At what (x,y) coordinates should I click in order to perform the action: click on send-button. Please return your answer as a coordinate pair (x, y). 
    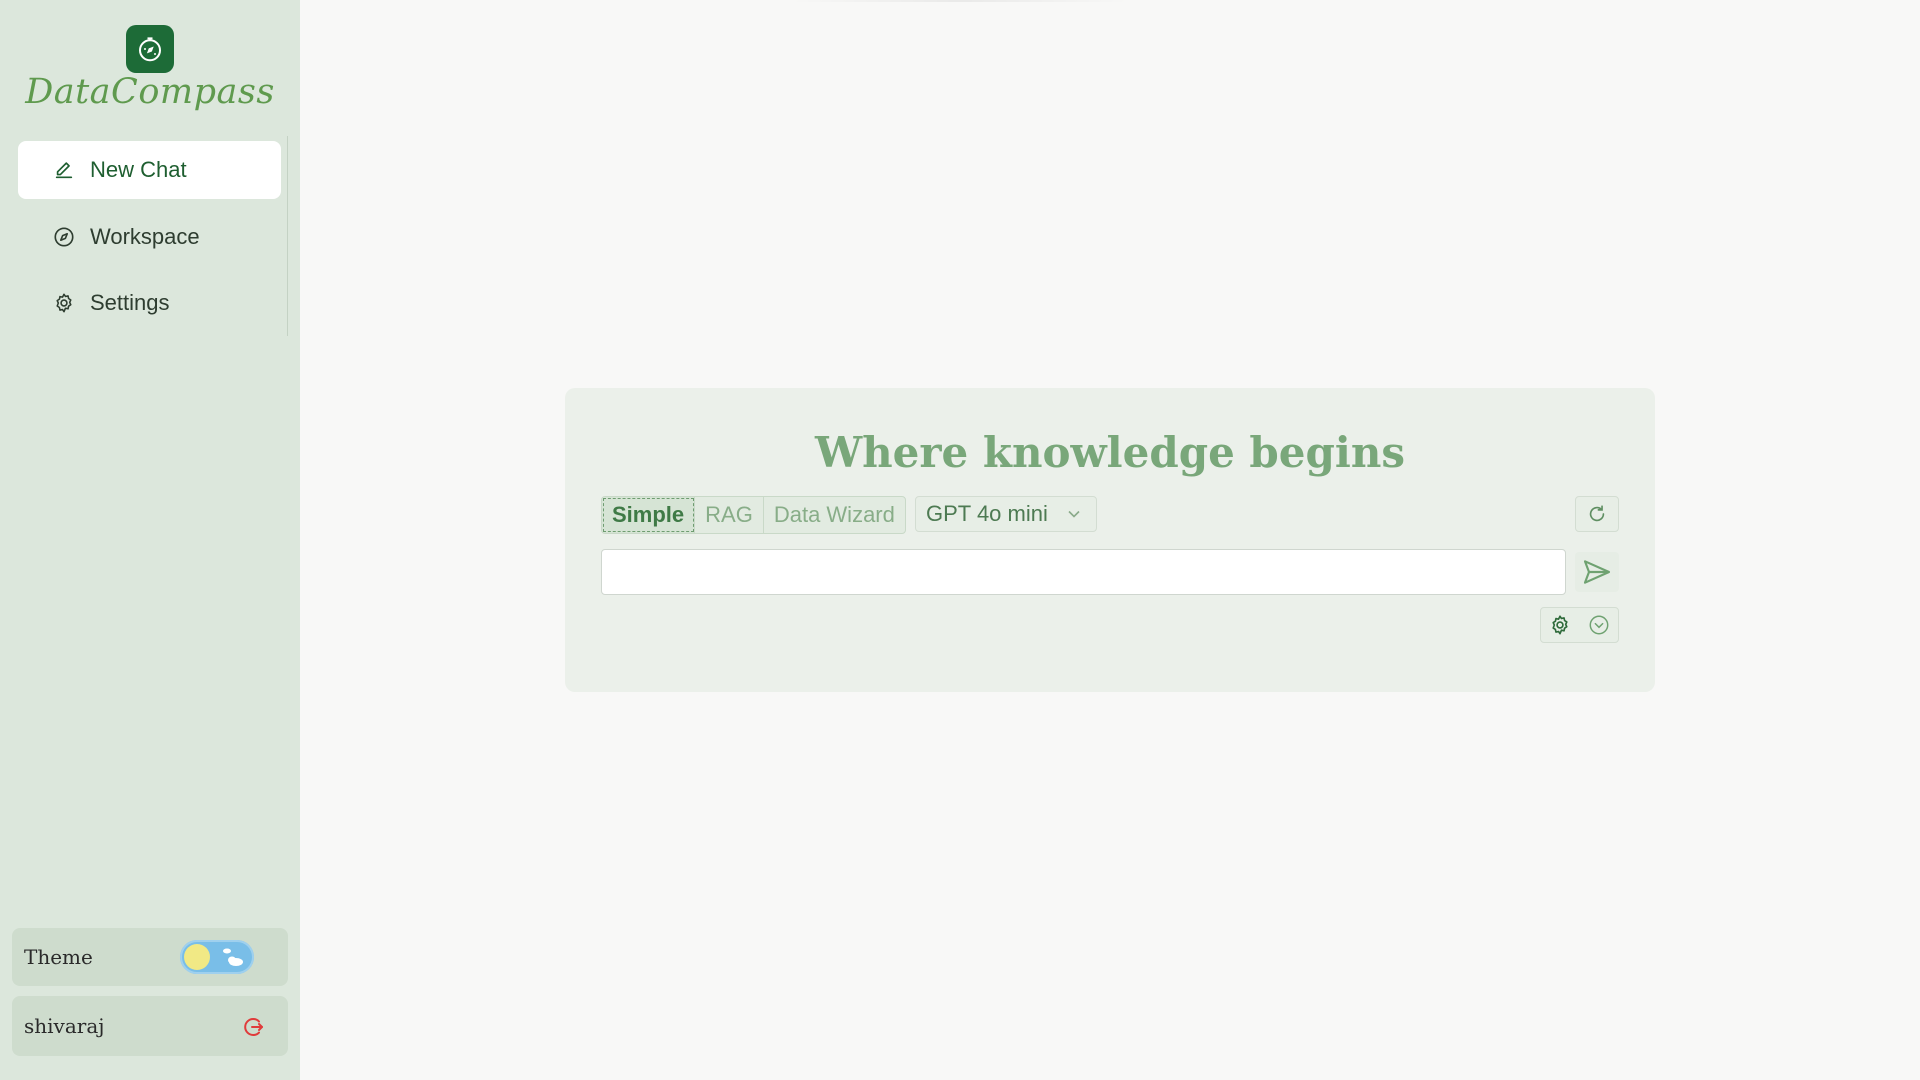
    Looking at the image, I should click on (1597, 572).